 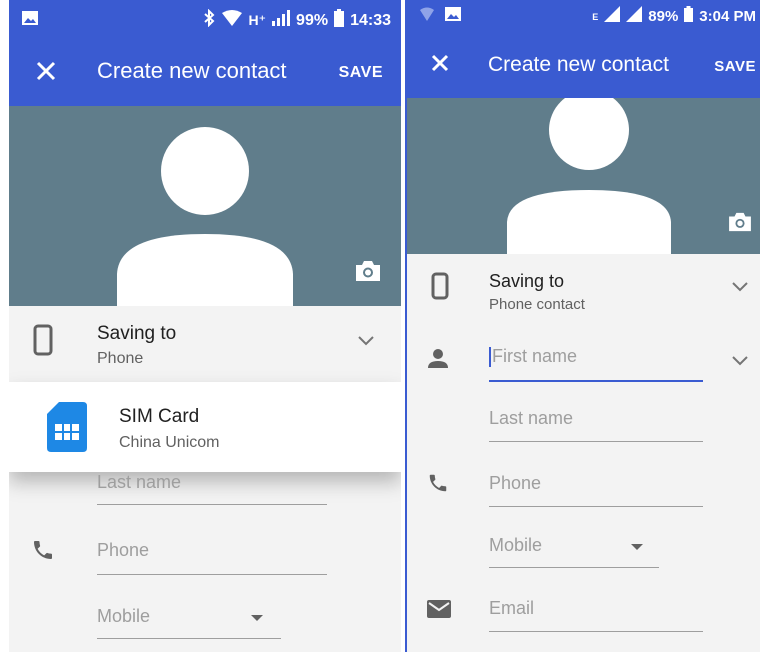 I want to click on wifi-icon, so click(x=232, y=20).